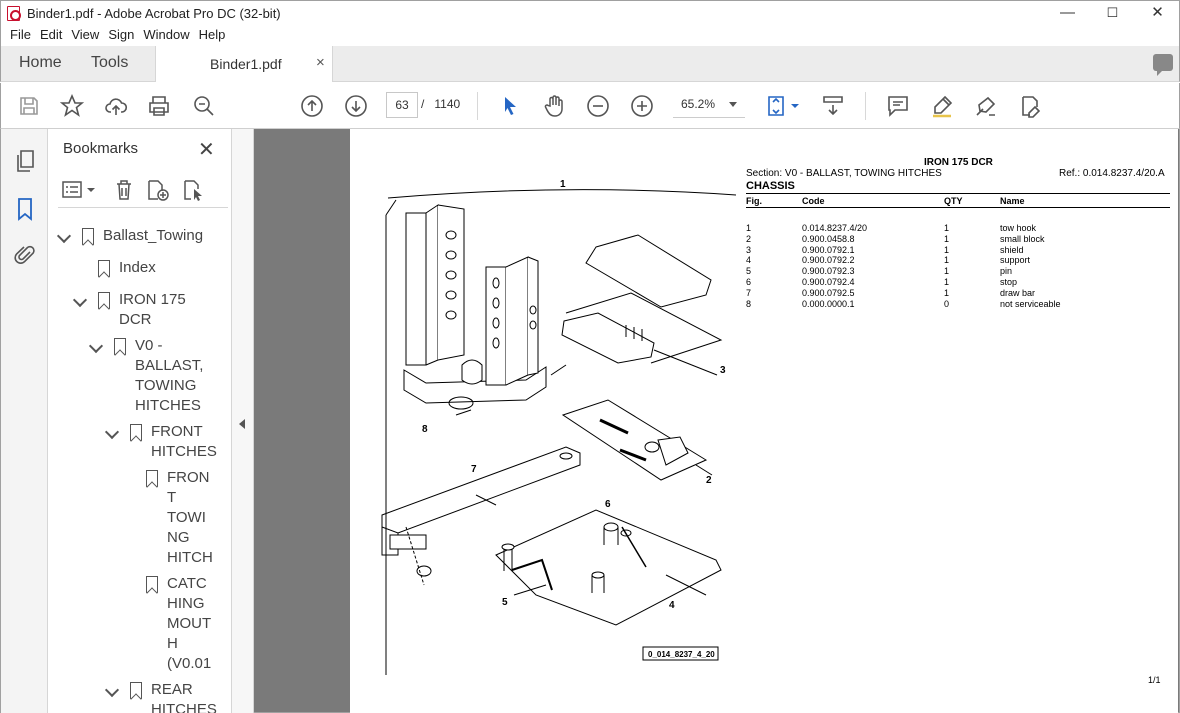 The image size is (1180, 713). I want to click on bookmark-item-front-towing-hitch: FRON T TOWI NG HITCH, so click(190, 518).